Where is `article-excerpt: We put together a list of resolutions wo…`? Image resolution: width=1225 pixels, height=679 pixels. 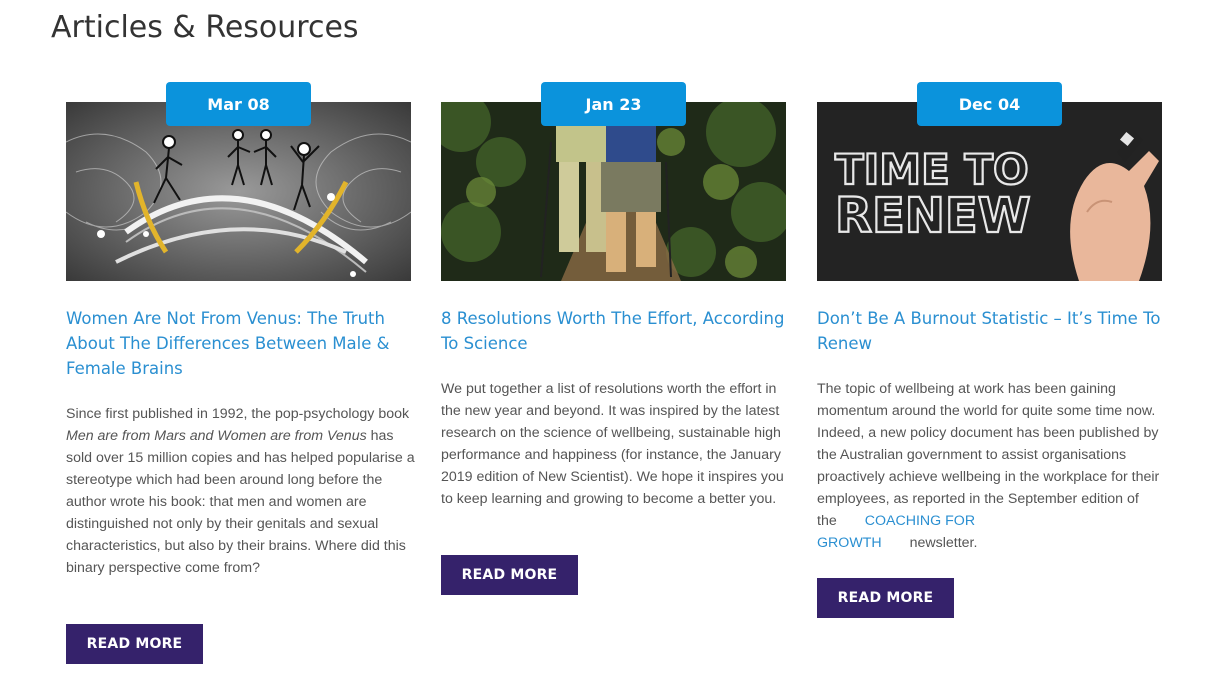 article-excerpt: We put together a list of resolutions wo… is located at coordinates (612, 444).